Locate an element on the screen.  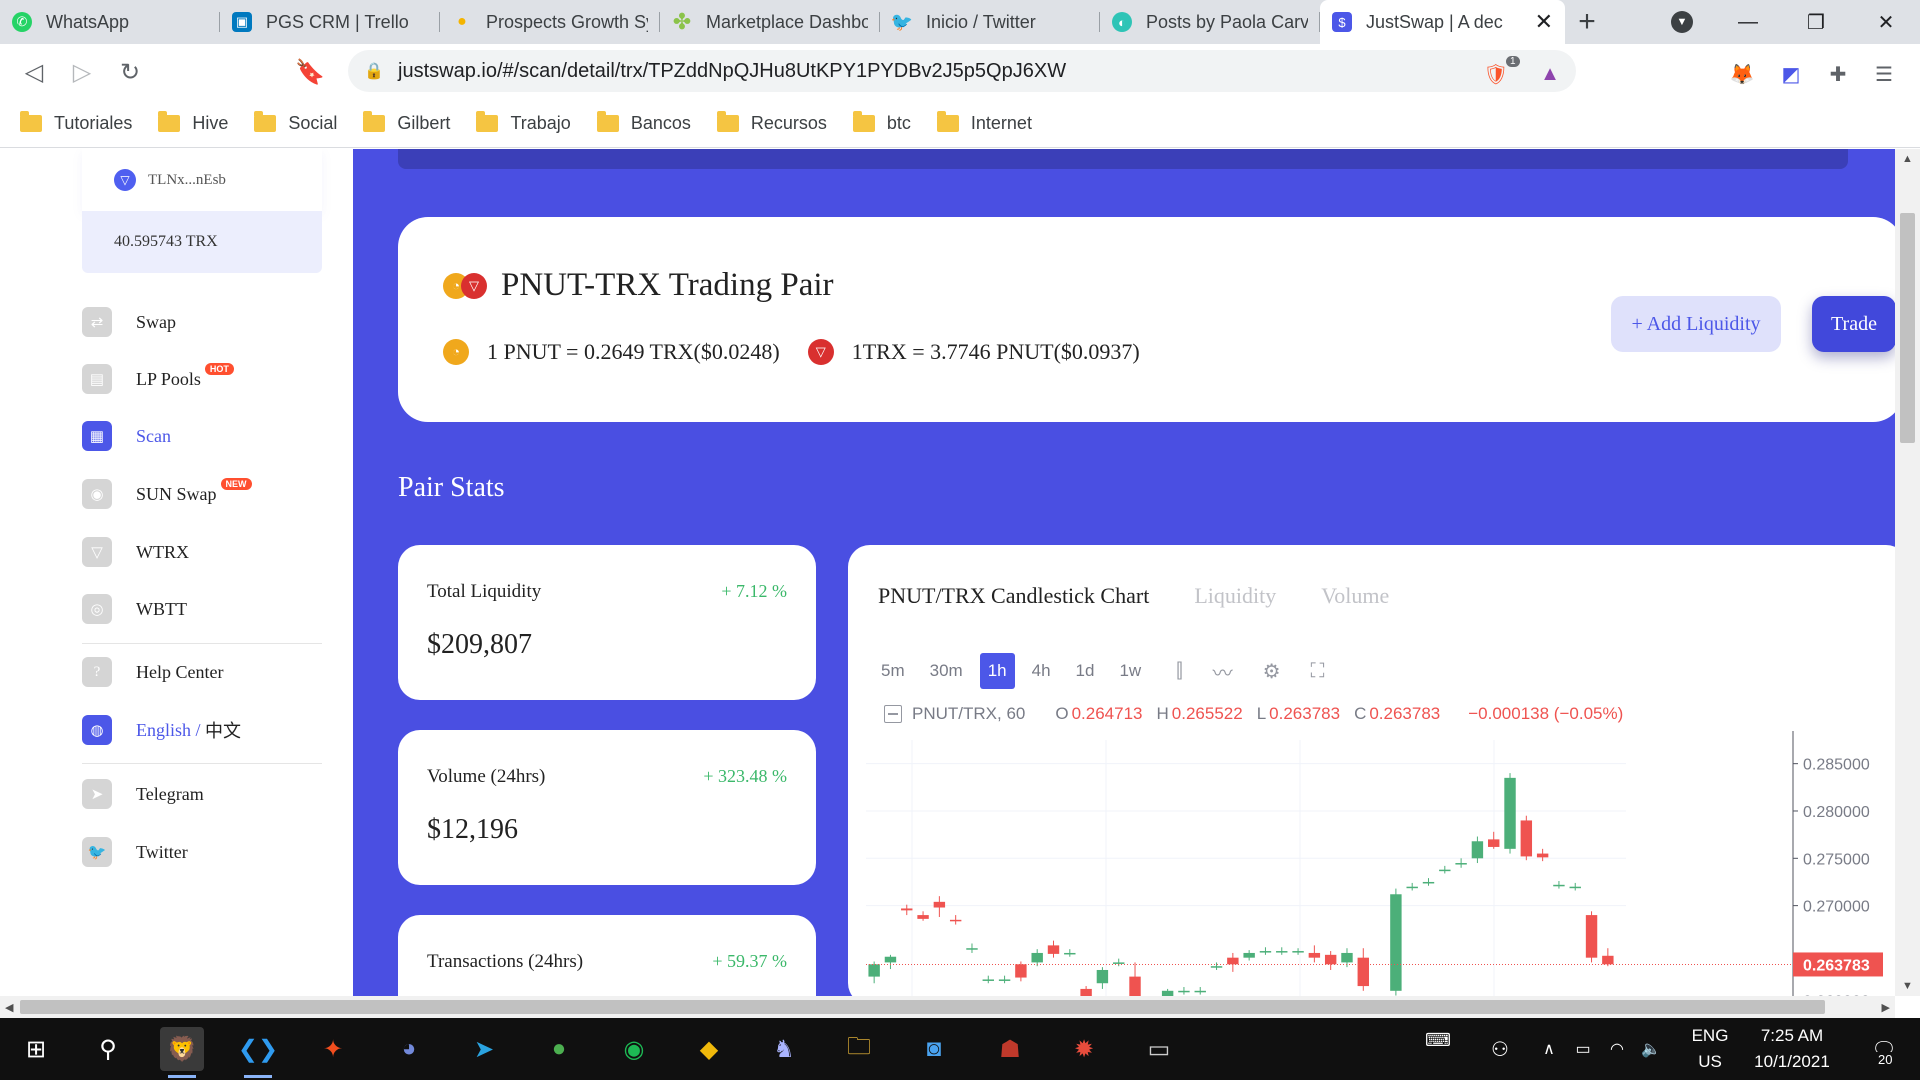
sidebar-item-wtrx: ▽ WTRX is located at coordinates (135, 552).